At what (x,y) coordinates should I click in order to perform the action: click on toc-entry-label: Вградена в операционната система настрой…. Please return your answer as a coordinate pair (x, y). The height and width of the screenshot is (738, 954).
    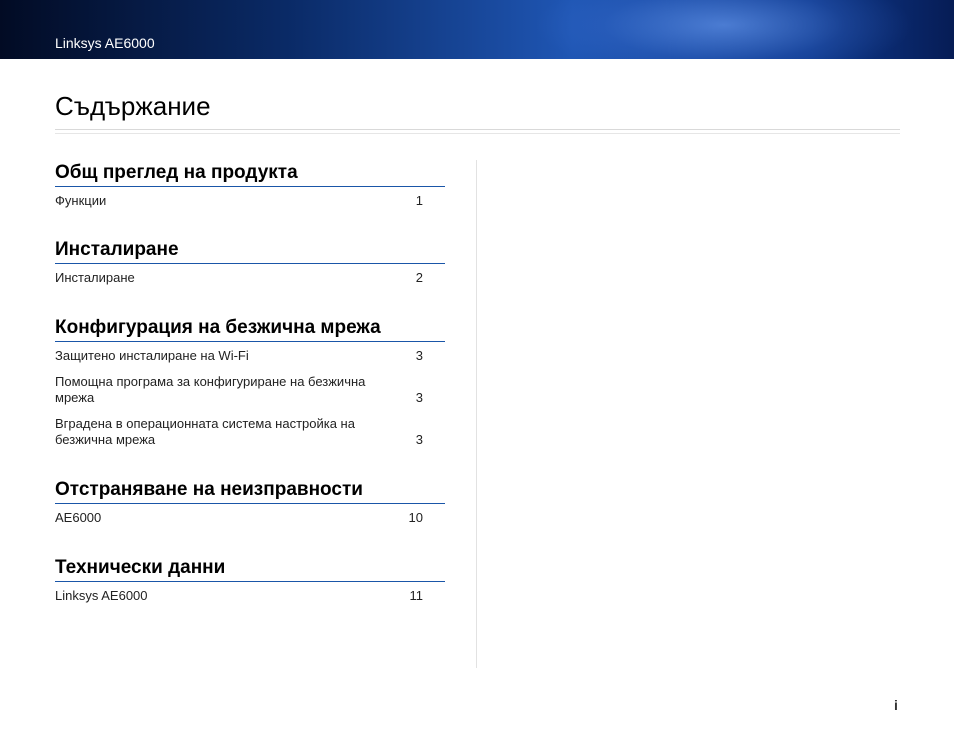
    Looking at the image, I should click on (205, 431).